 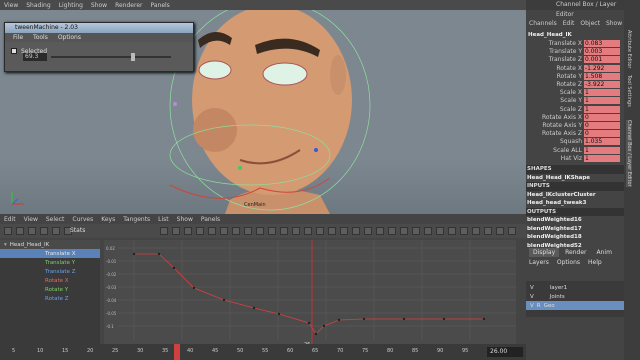 I want to click on attribute-row: Rotate Axis Z0, so click(x=575, y=134).